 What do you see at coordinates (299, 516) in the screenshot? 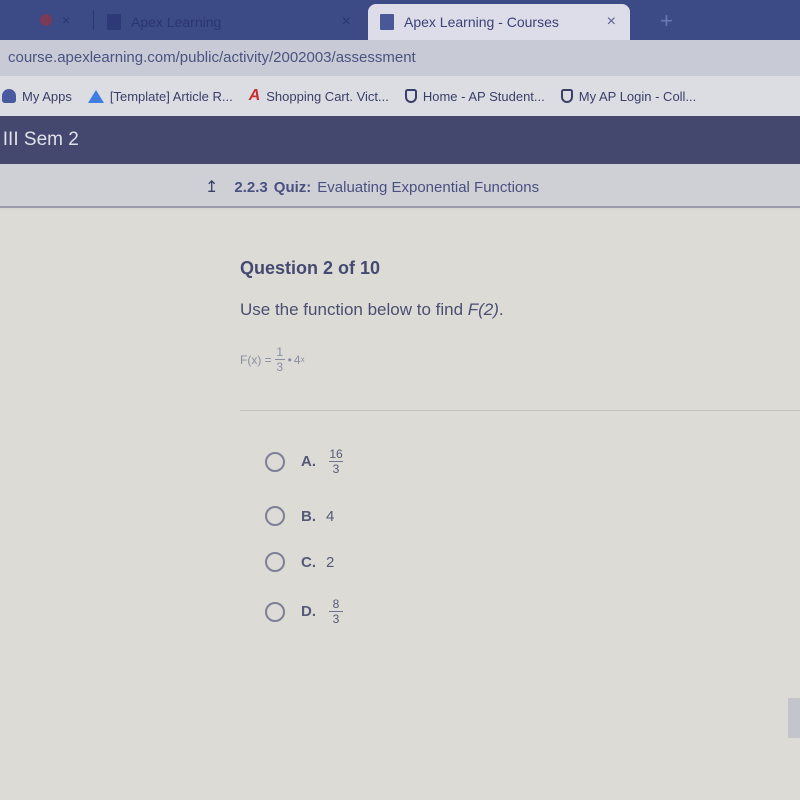
I see `answer-option-b: B. 4` at bounding box center [299, 516].